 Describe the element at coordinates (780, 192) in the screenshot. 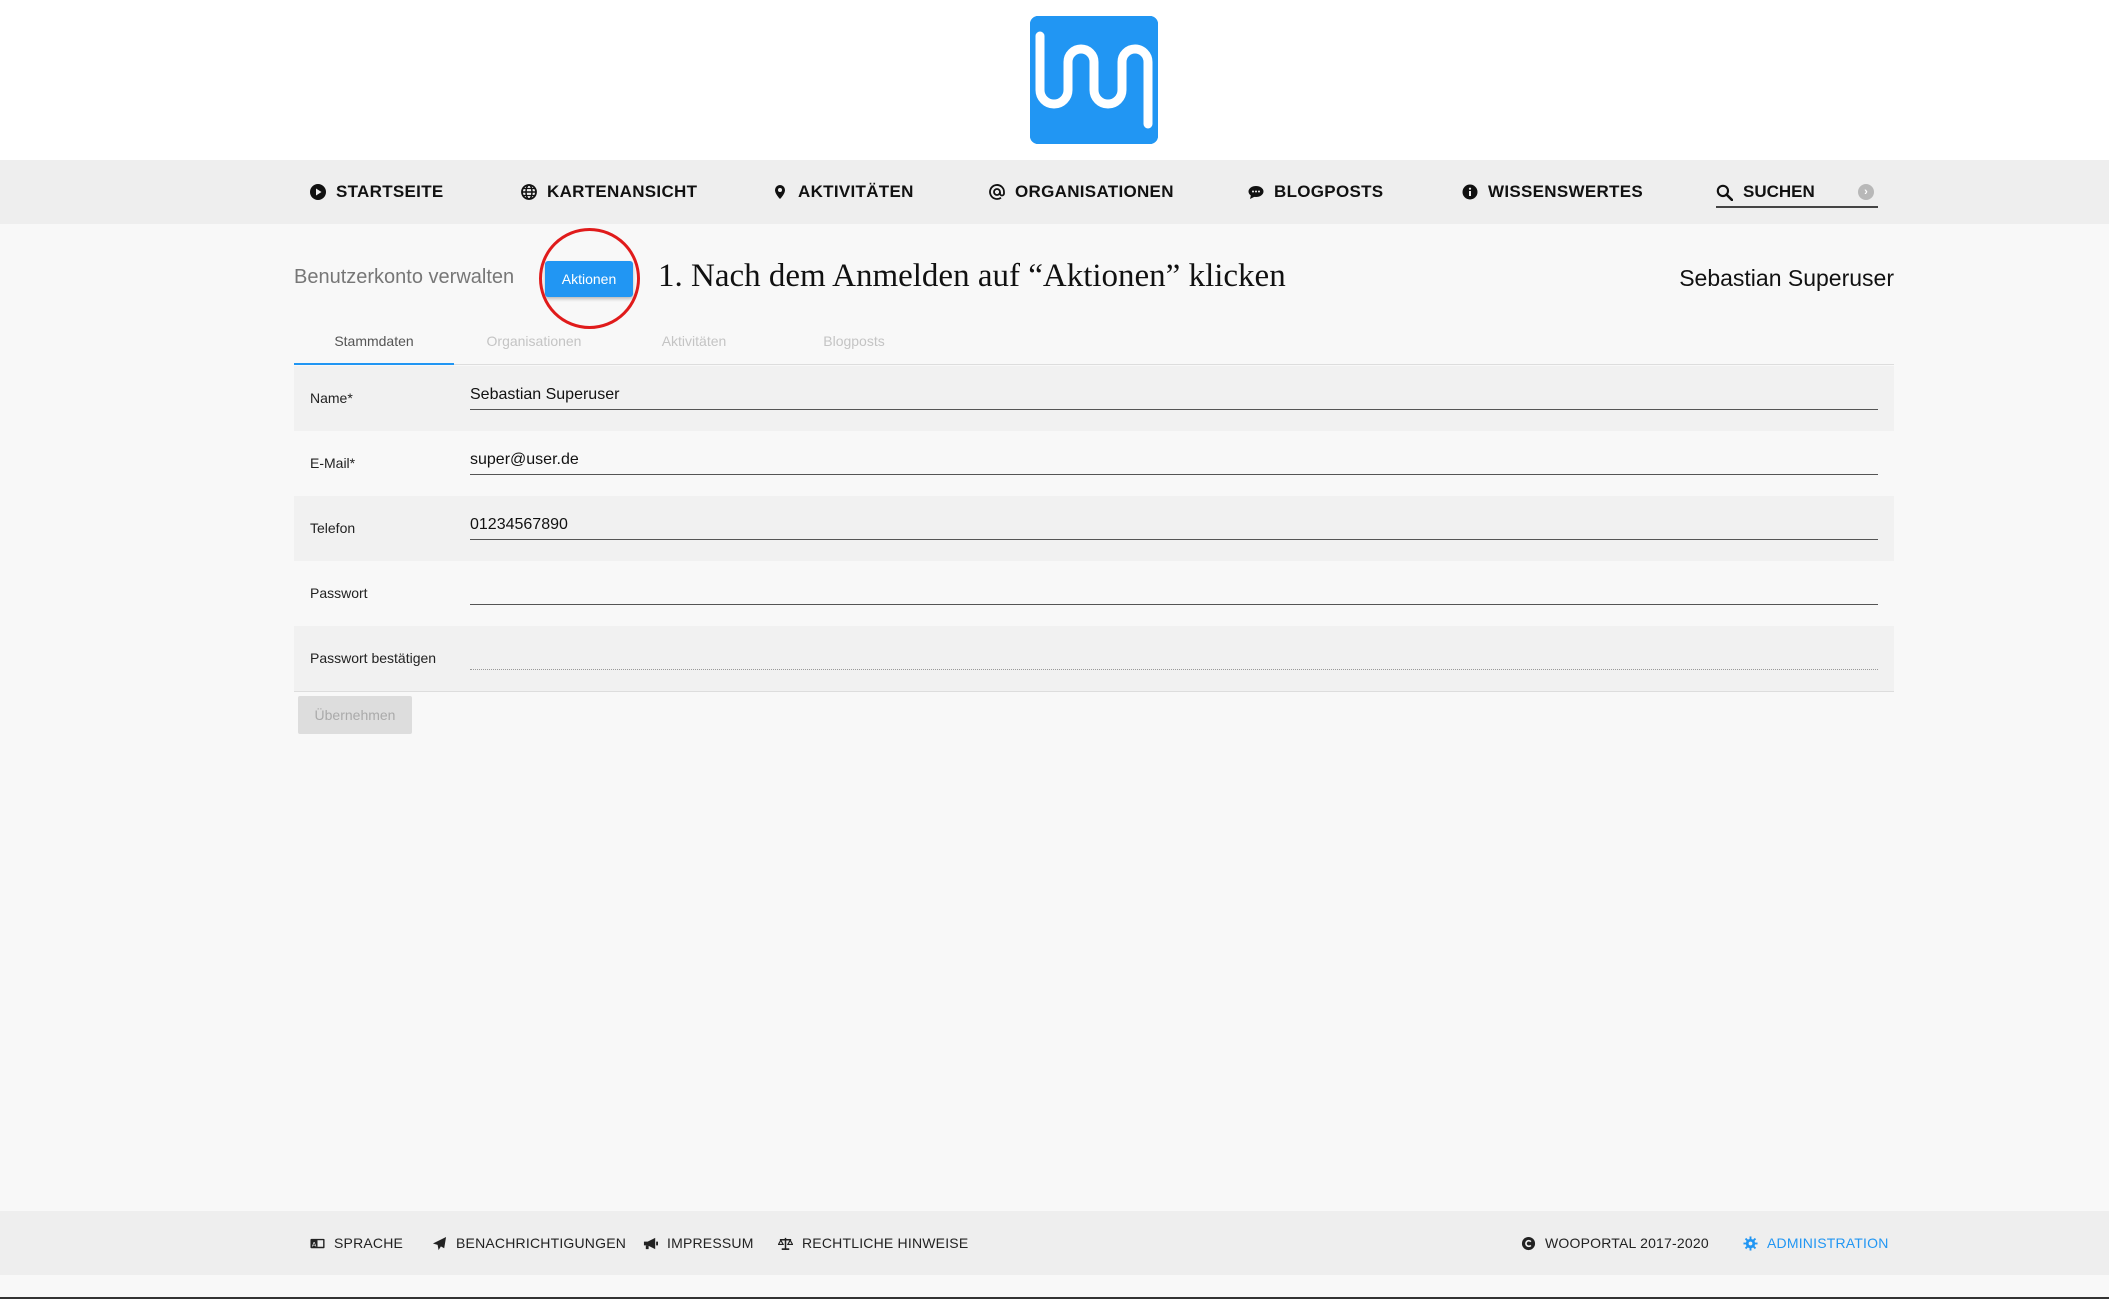

I see `map-marker-icon` at that location.